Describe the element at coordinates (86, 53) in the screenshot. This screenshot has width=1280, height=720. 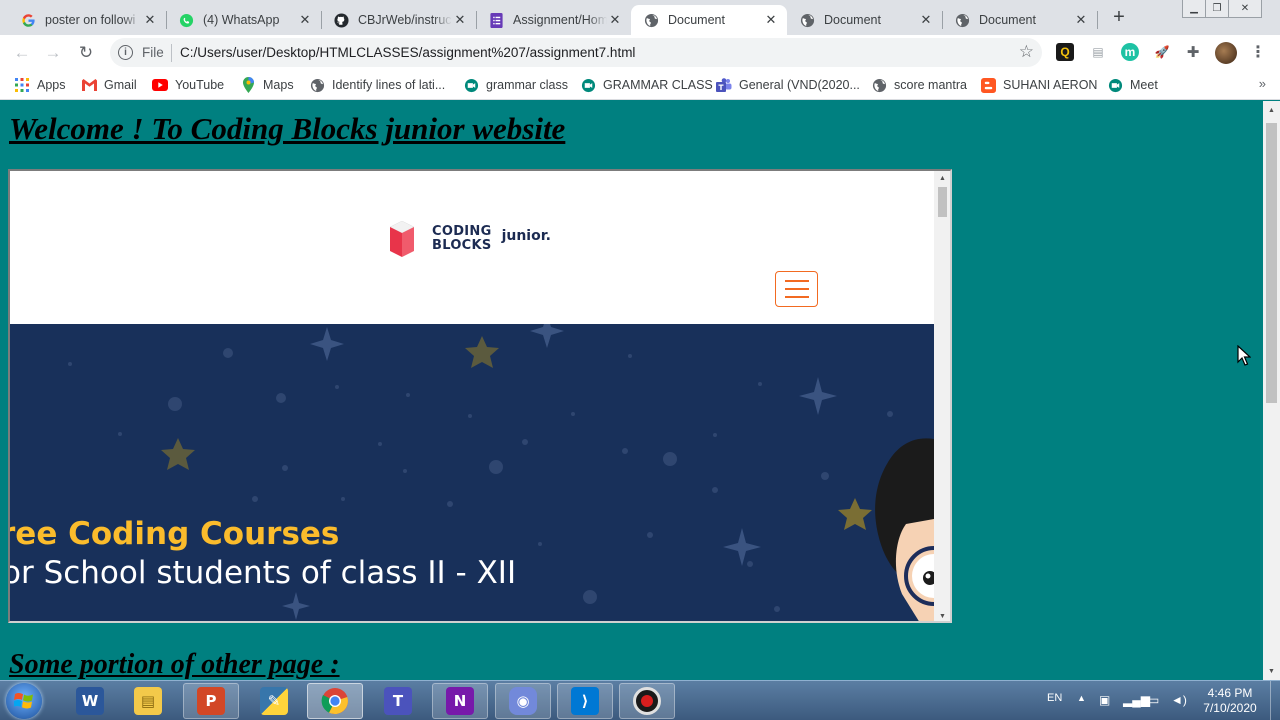
I see `reload-button: ↻` at that location.